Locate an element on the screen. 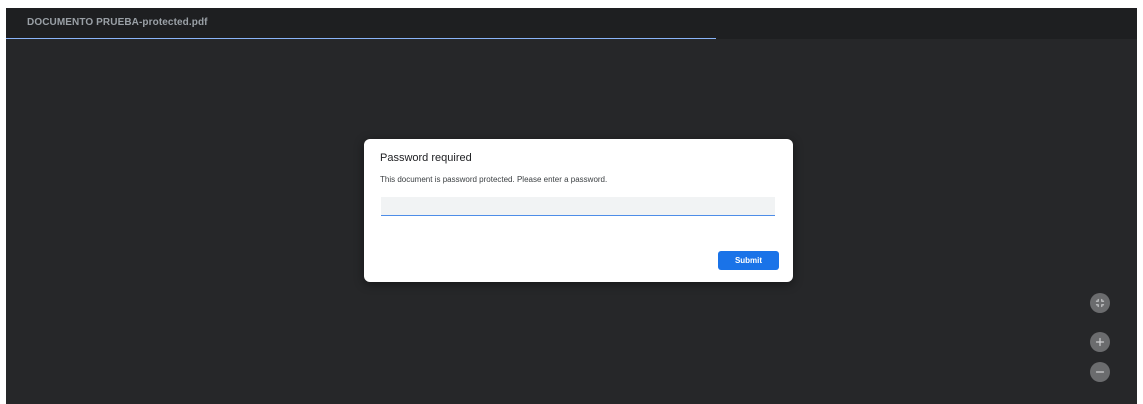  zoom-out-icon is located at coordinates (1100, 372).